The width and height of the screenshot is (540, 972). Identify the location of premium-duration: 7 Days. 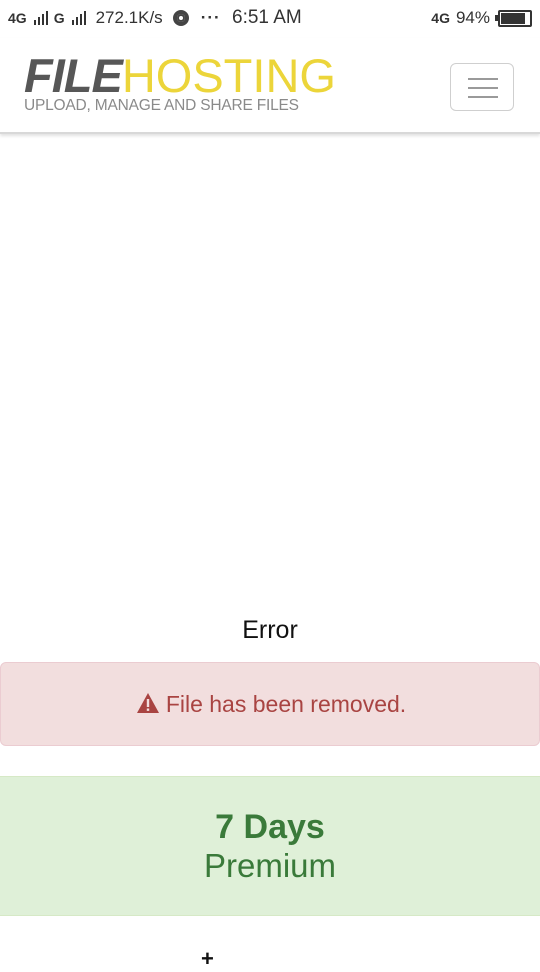
(270, 827).